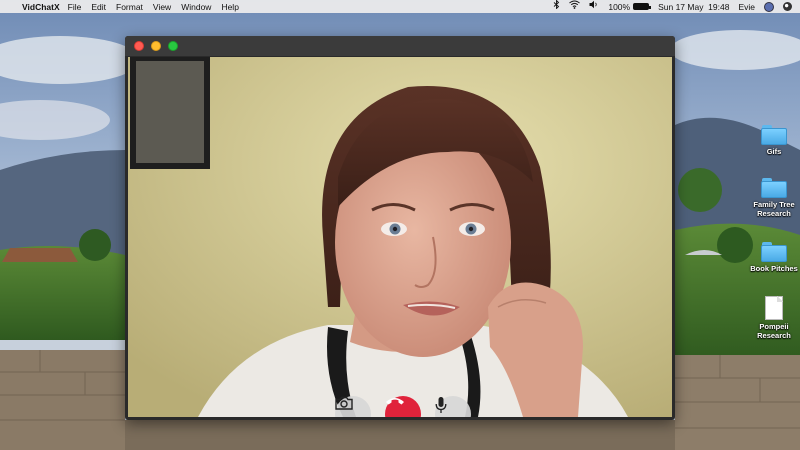 The width and height of the screenshot is (800, 450). I want to click on user-avatar-icon, so click(769, 6).